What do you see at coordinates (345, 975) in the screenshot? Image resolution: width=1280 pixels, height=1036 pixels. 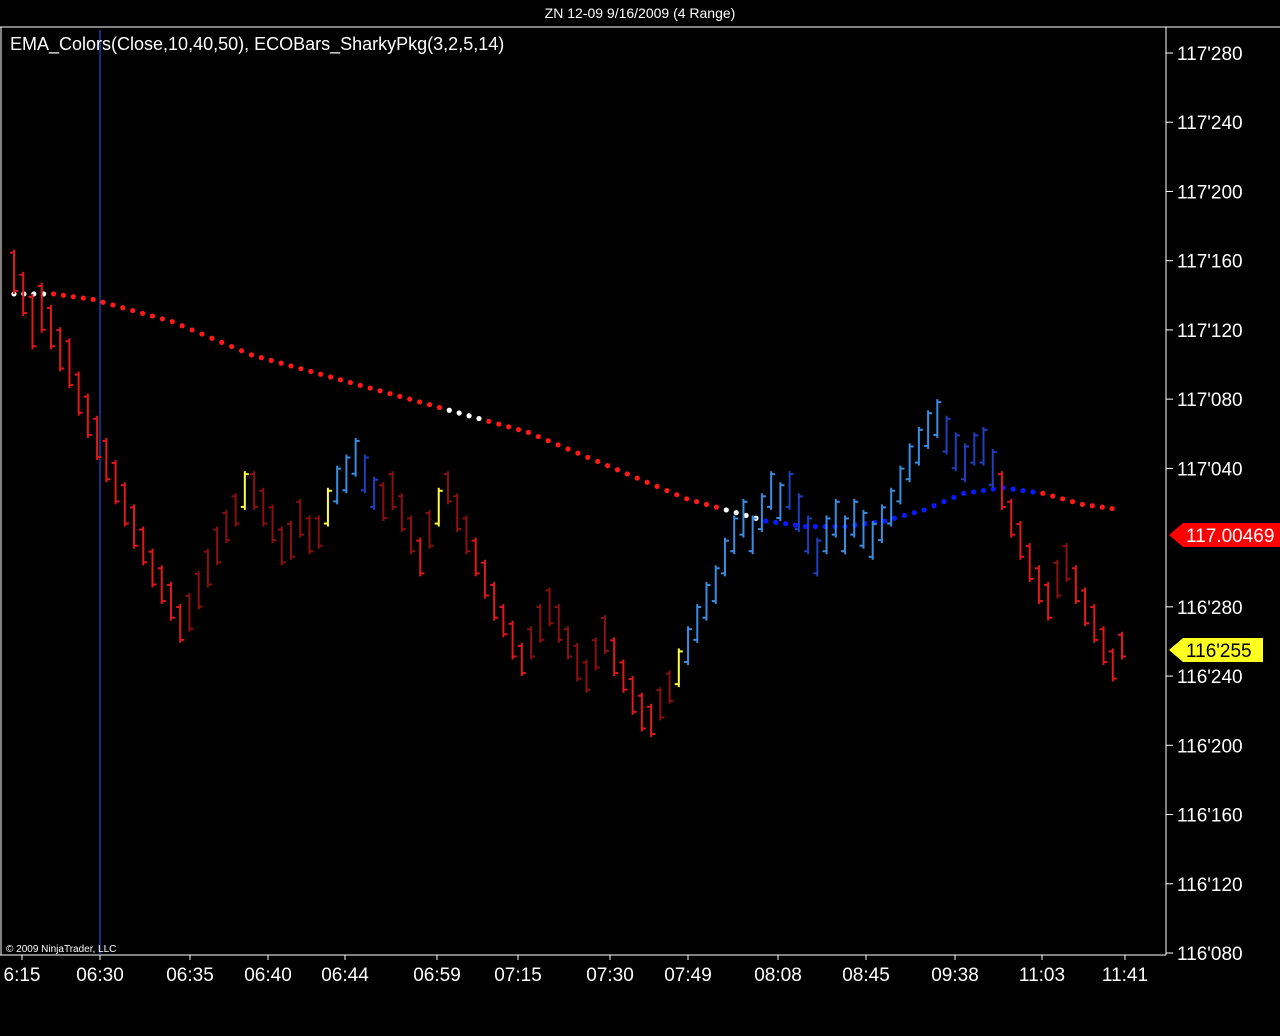 I see `x-tick-label: 06:44` at bounding box center [345, 975].